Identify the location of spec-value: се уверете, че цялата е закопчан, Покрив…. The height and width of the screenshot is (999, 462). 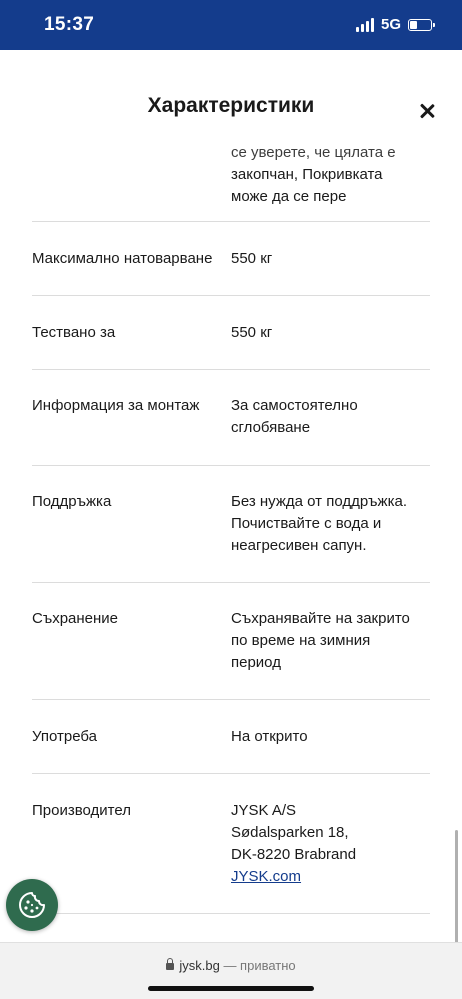
(330, 177).